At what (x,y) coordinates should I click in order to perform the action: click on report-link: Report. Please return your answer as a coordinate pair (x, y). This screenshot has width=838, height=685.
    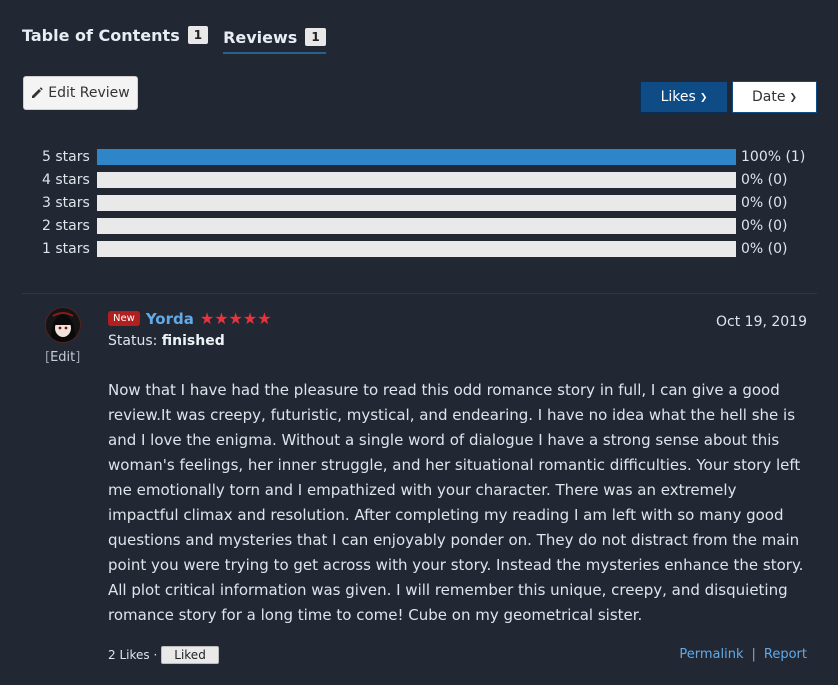
    Looking at the image, I should click on (785, 654).